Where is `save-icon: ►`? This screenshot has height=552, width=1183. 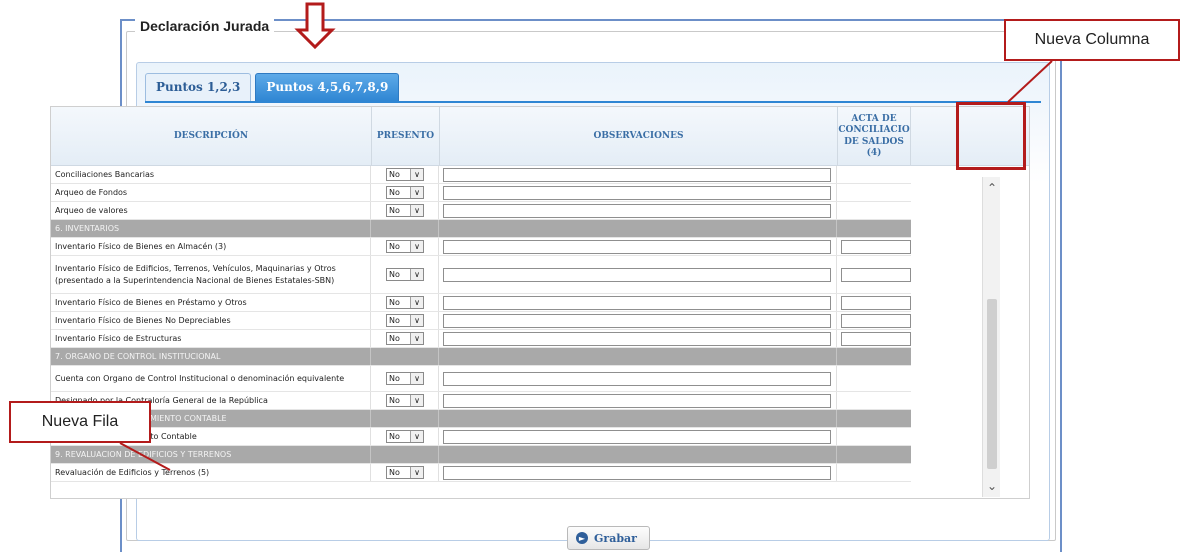 save-icon: ► is located at coordinates (582, 538).